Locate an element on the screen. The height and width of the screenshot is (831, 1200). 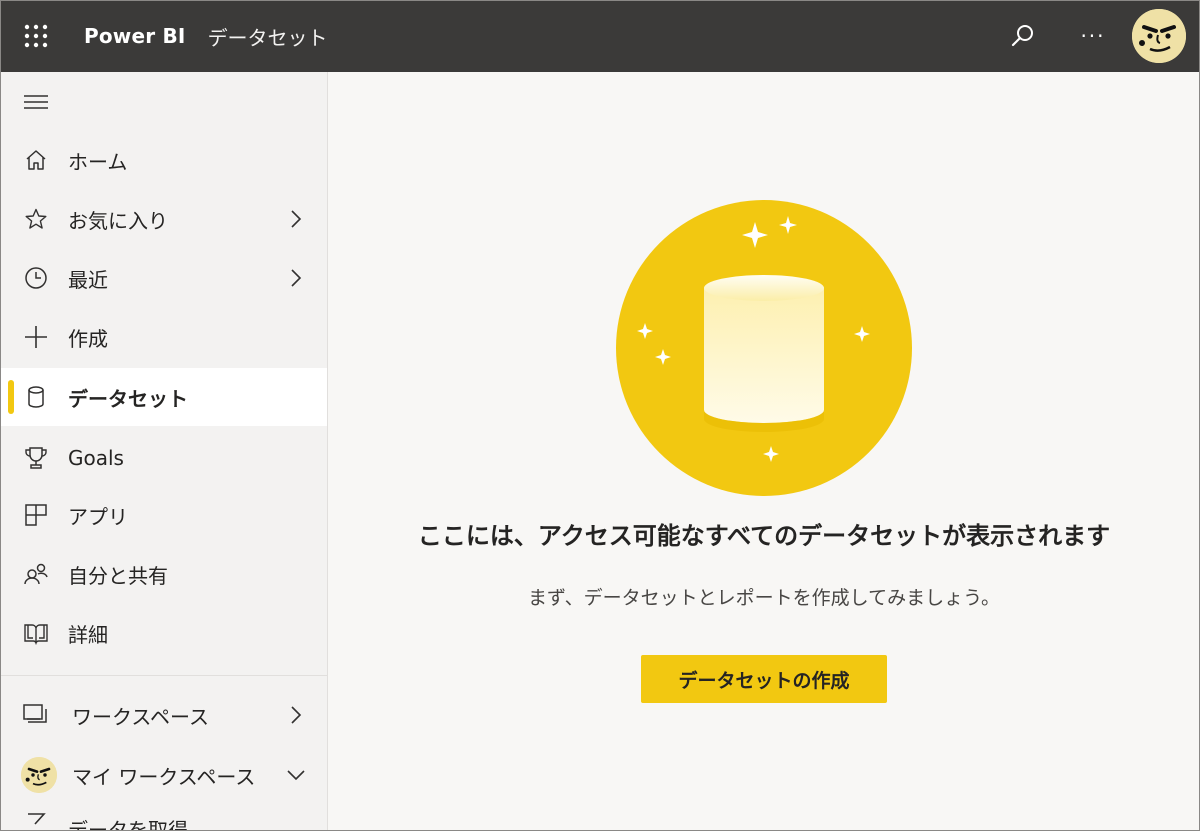
nav-item-label: マイ ワークスペース is located at coordinates (164, 776).